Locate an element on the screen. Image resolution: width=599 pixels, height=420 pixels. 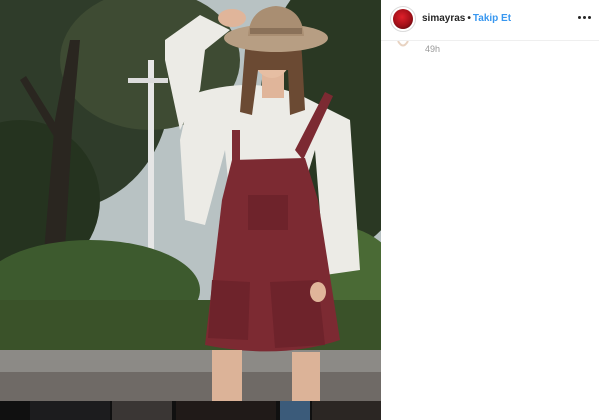
profile-avatar is located at coordinates (403, 19).